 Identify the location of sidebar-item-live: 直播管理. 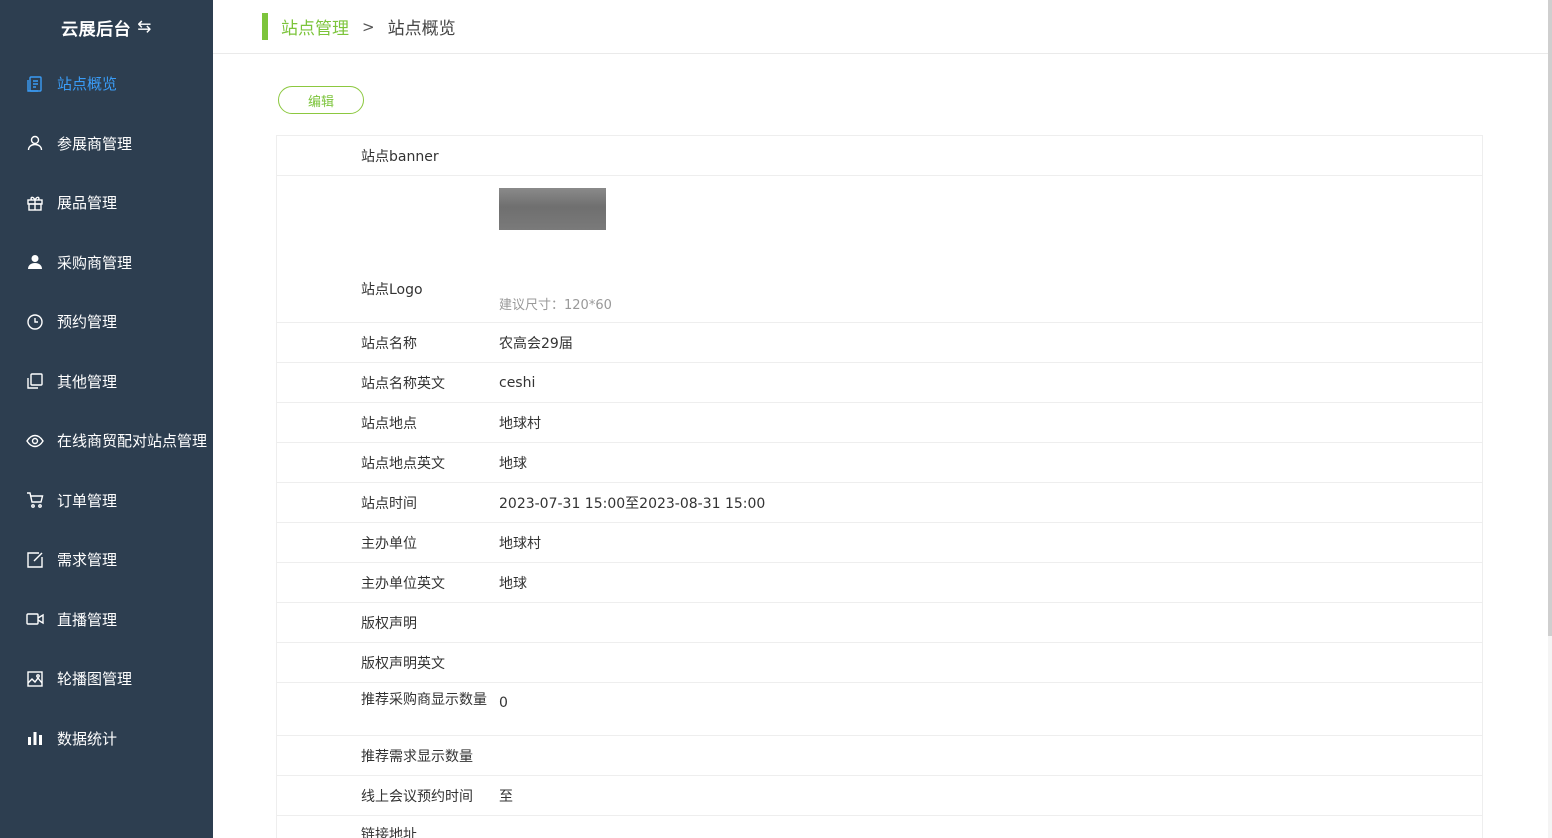
(106, 620).